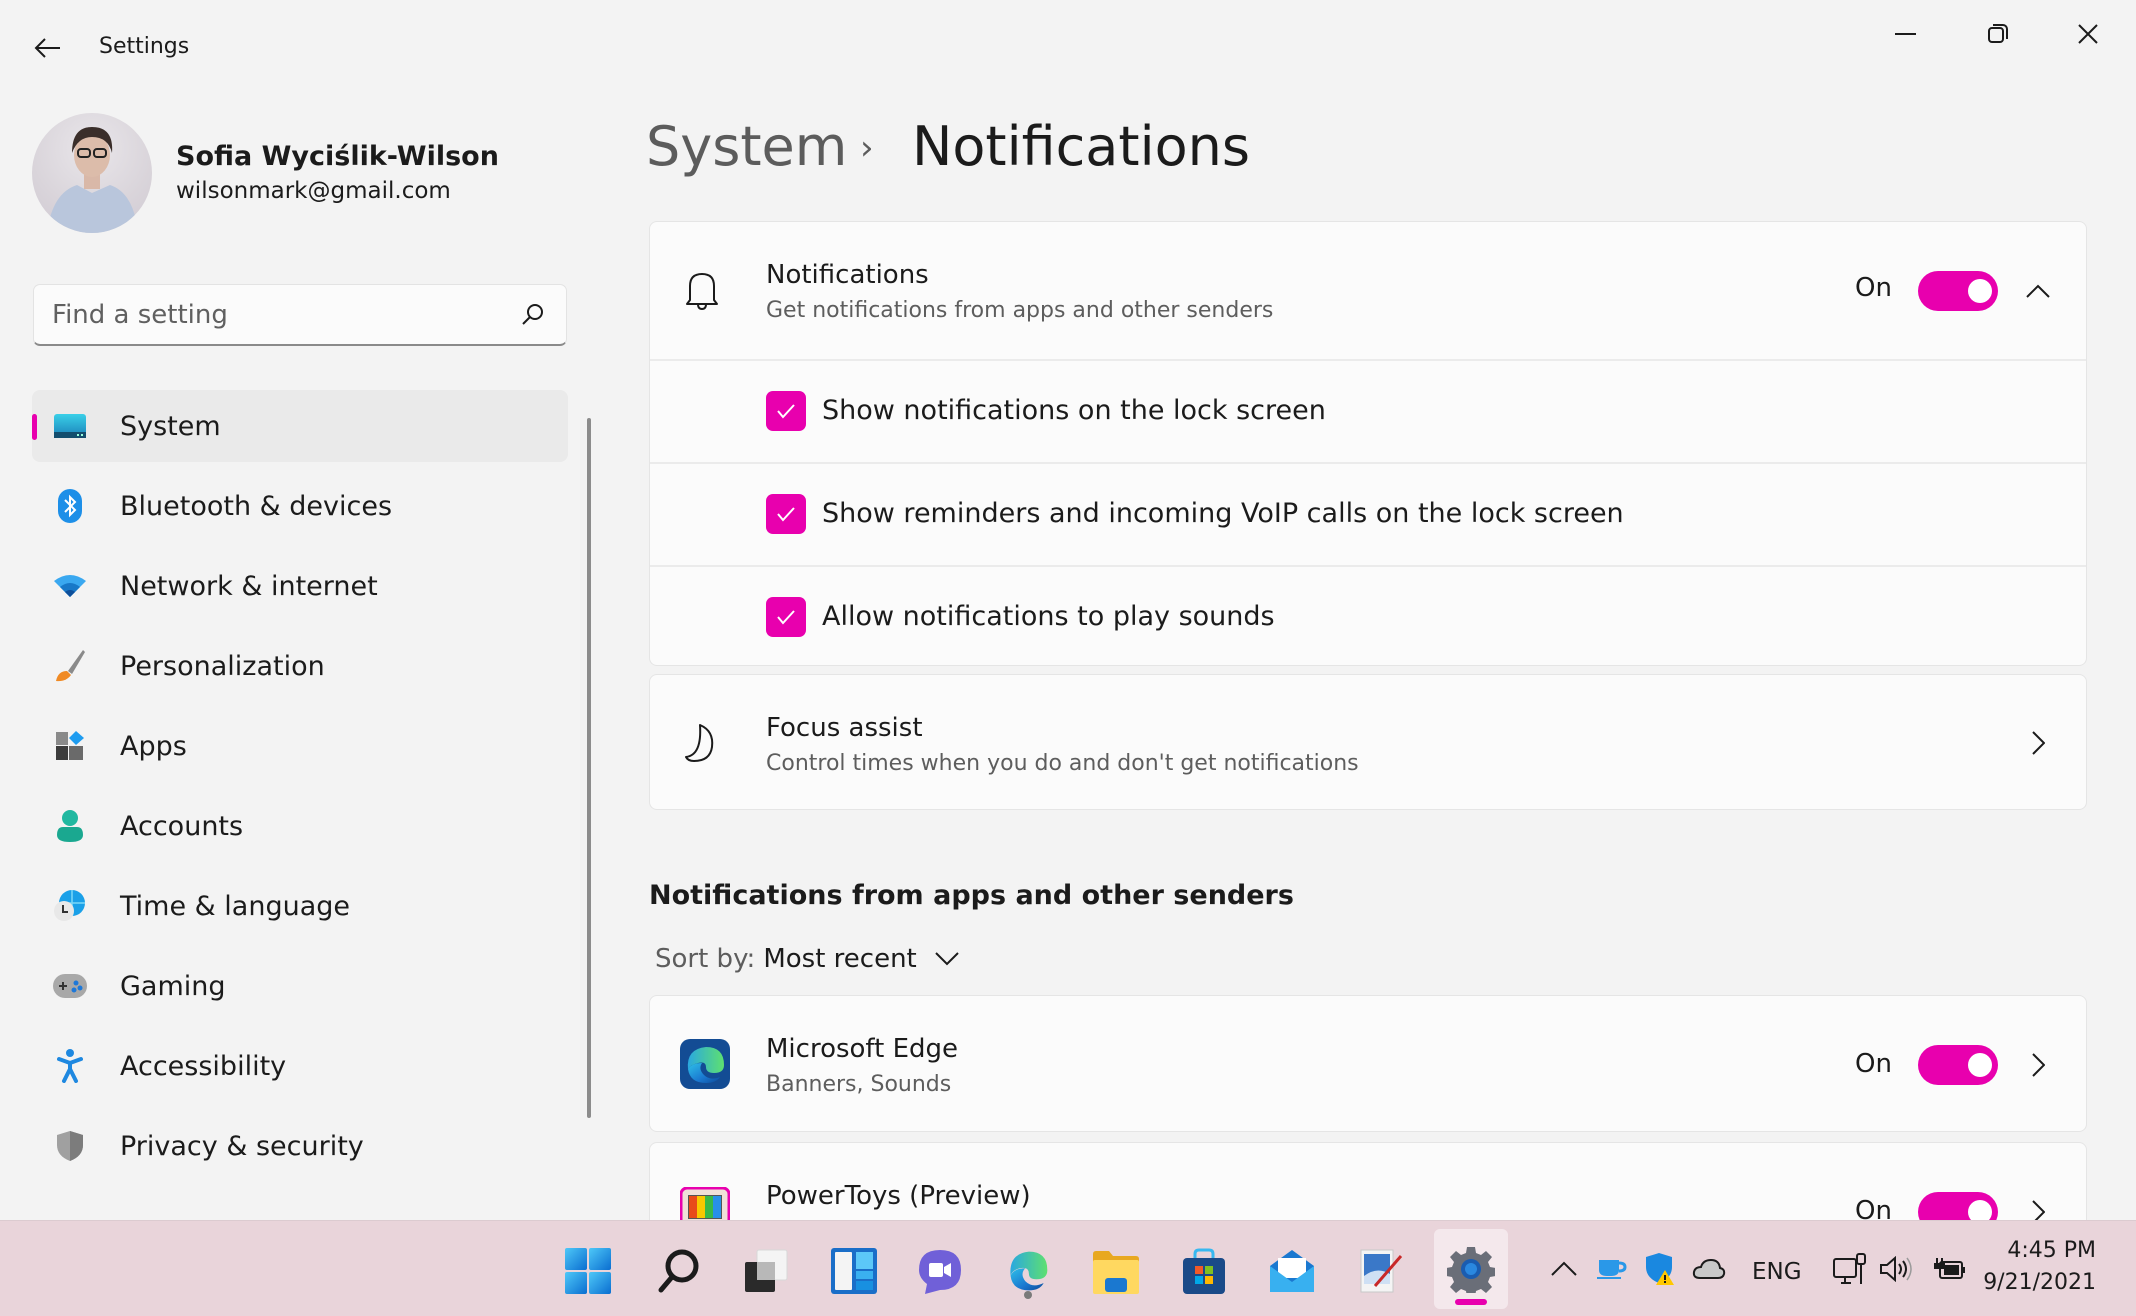 This screenshot has height=1316, width=2136. I want to click on language-indicator: ENG, so click(1777, 1272).